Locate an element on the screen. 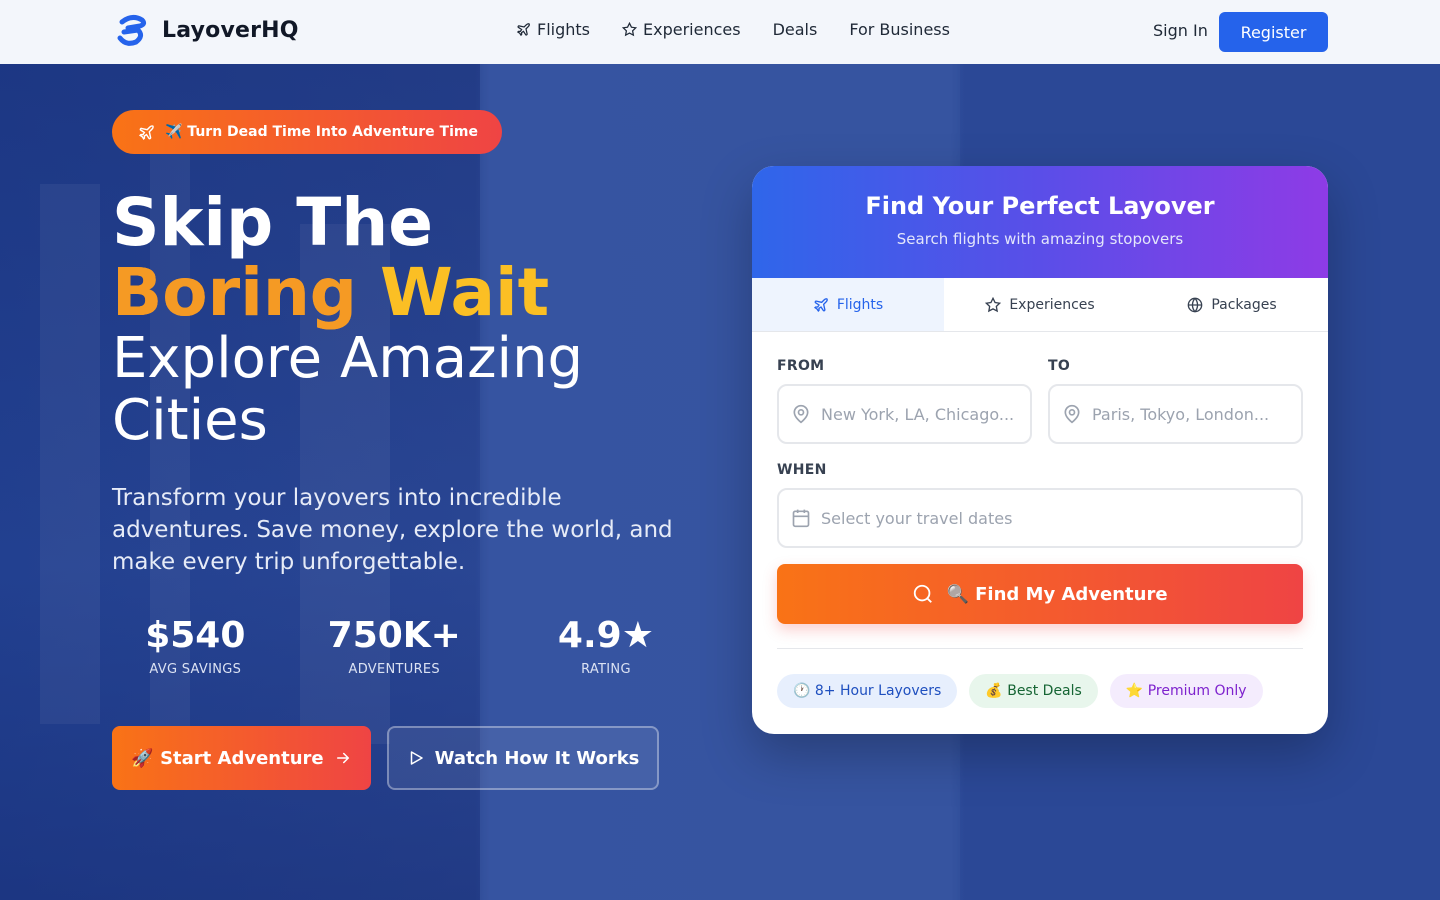 The image size is (1440, 900). headline-word-yellow: Wait is located at coordinates (465, 292).